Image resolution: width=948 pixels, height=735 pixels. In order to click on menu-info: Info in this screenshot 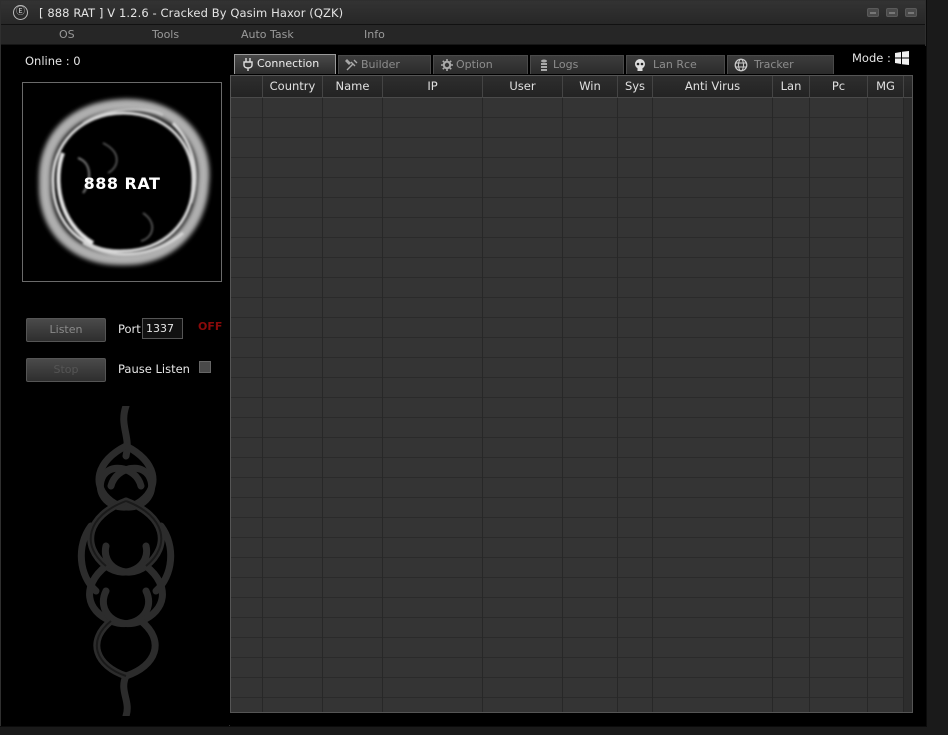, I will do `click(374, 34)`.